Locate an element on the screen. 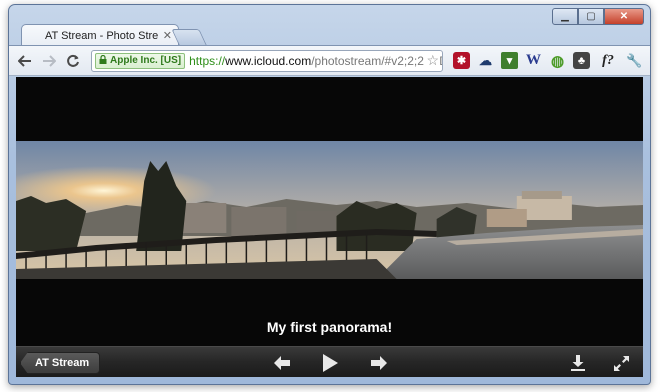 The height and width of the screenshot is (392, 660). previous-arrow-icon is located at coordinates (282, 363).